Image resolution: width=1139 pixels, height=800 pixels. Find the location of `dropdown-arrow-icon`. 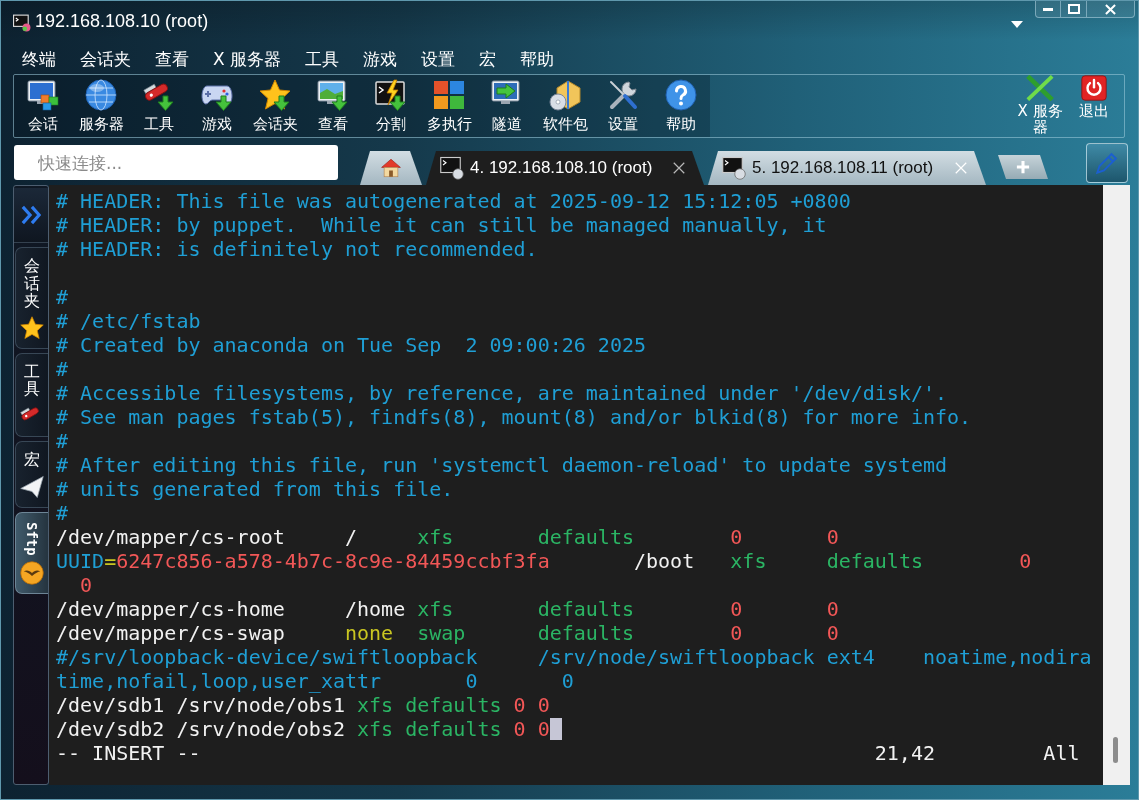

dropdown-arrow-icon is located at coordinates (1017, 24).